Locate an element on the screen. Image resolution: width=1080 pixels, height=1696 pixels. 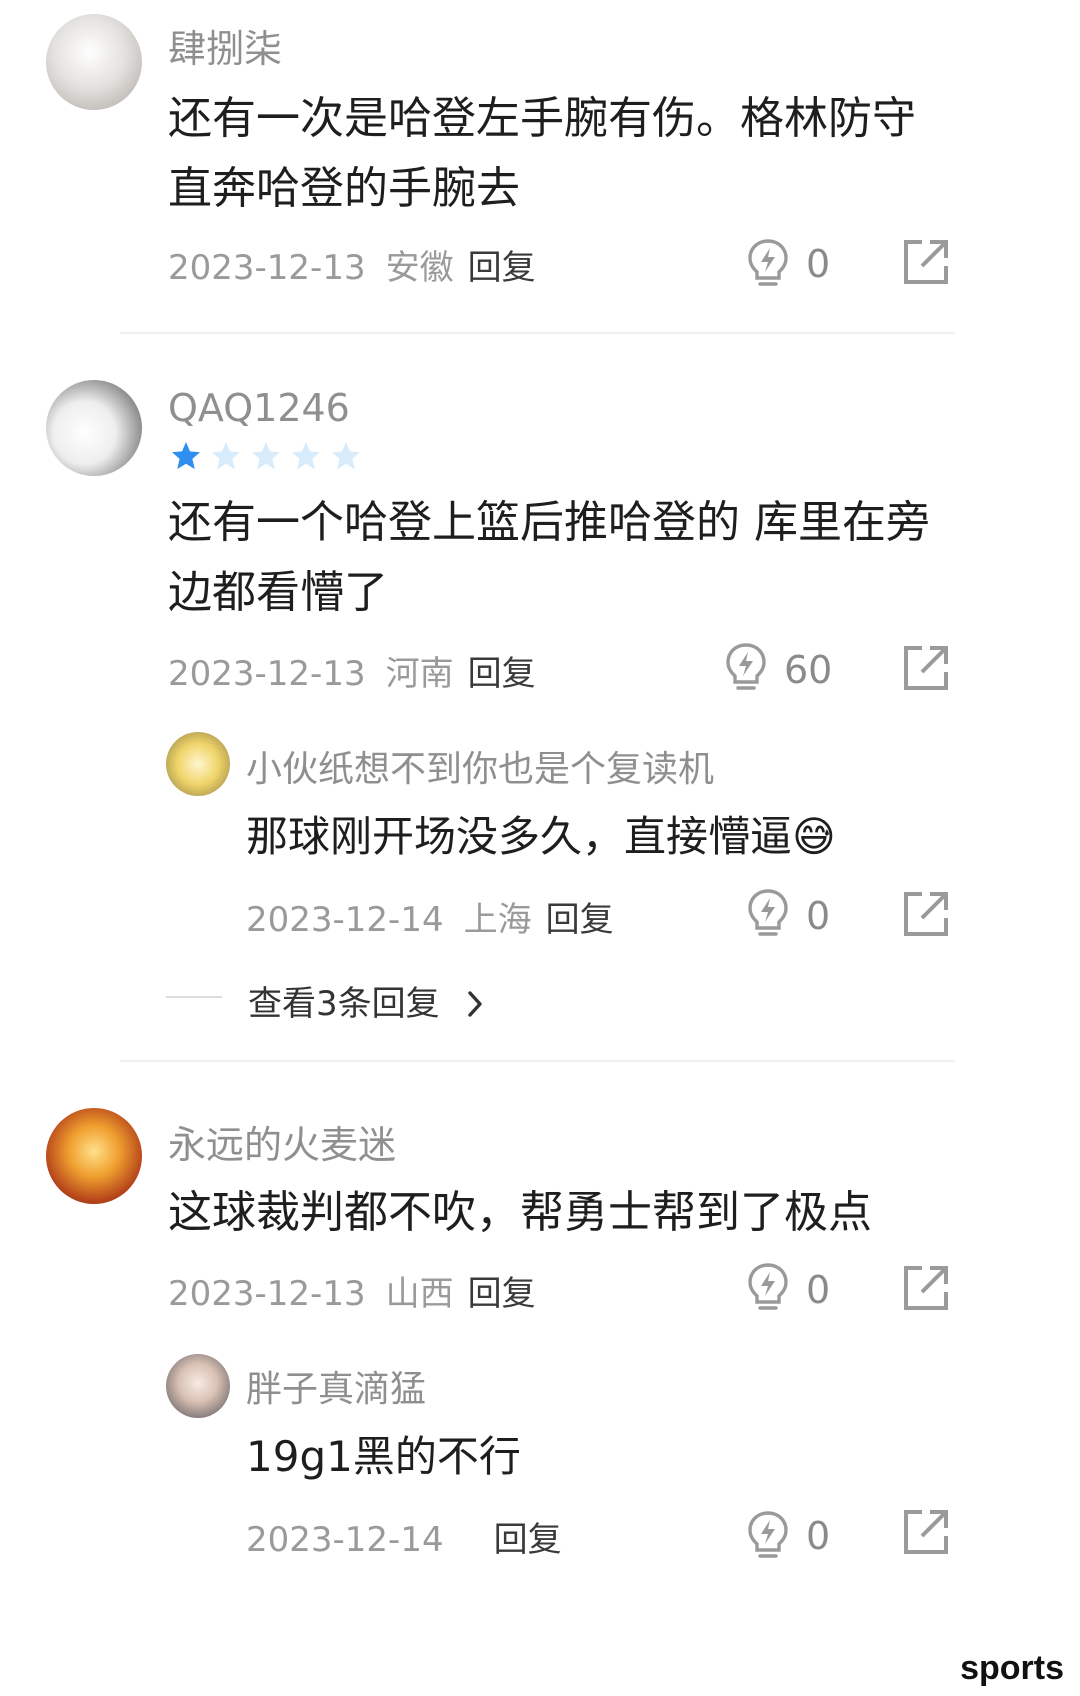
comment-text-line: 还有一次是哈登左手腕有伤。格林防守 is located at coordinates (542, 118).